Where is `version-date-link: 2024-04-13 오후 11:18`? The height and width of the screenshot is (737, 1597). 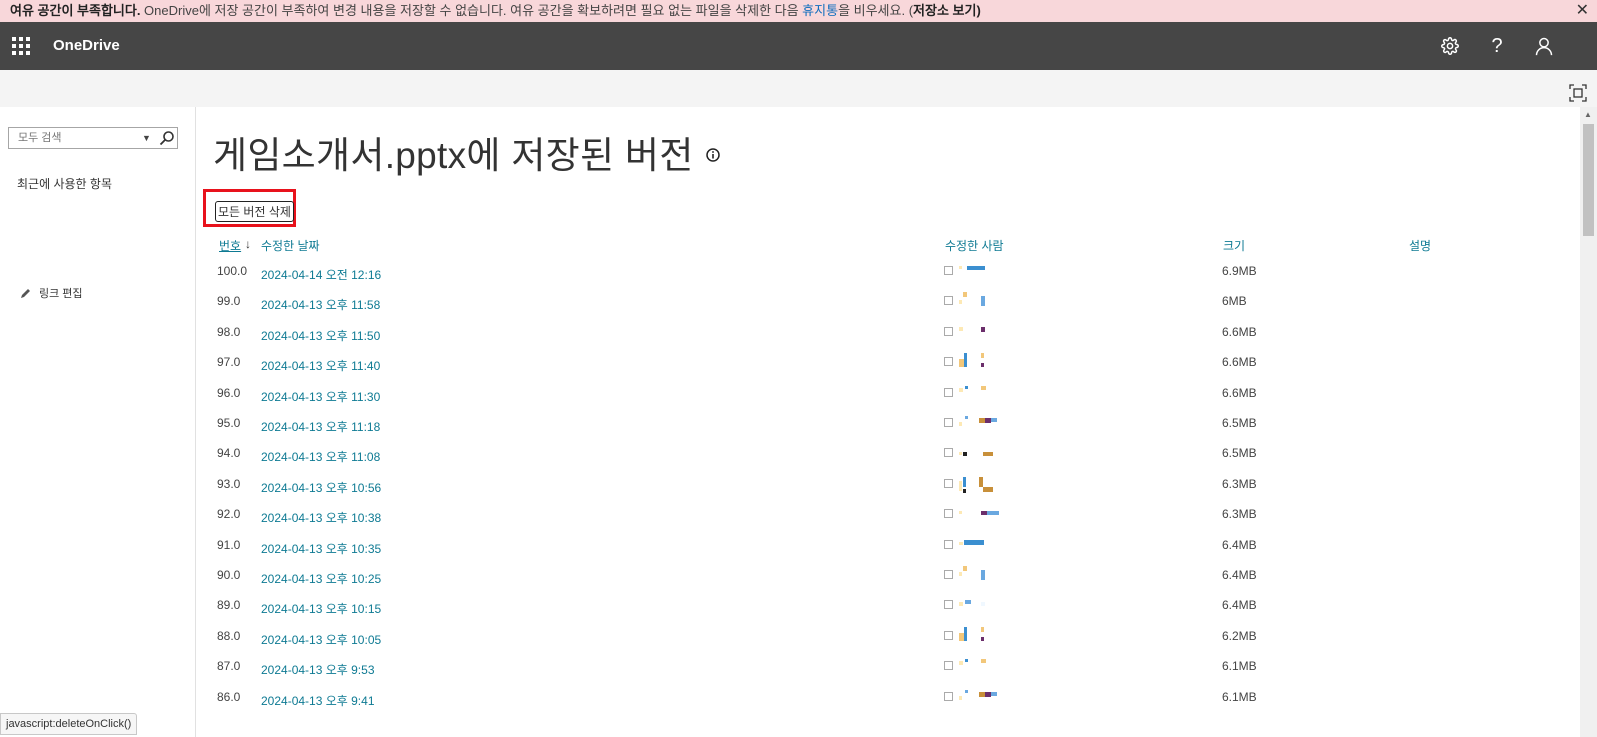 version-date-link: 2024-04-13 오후 11:18 is located at coordinates (320, 426).